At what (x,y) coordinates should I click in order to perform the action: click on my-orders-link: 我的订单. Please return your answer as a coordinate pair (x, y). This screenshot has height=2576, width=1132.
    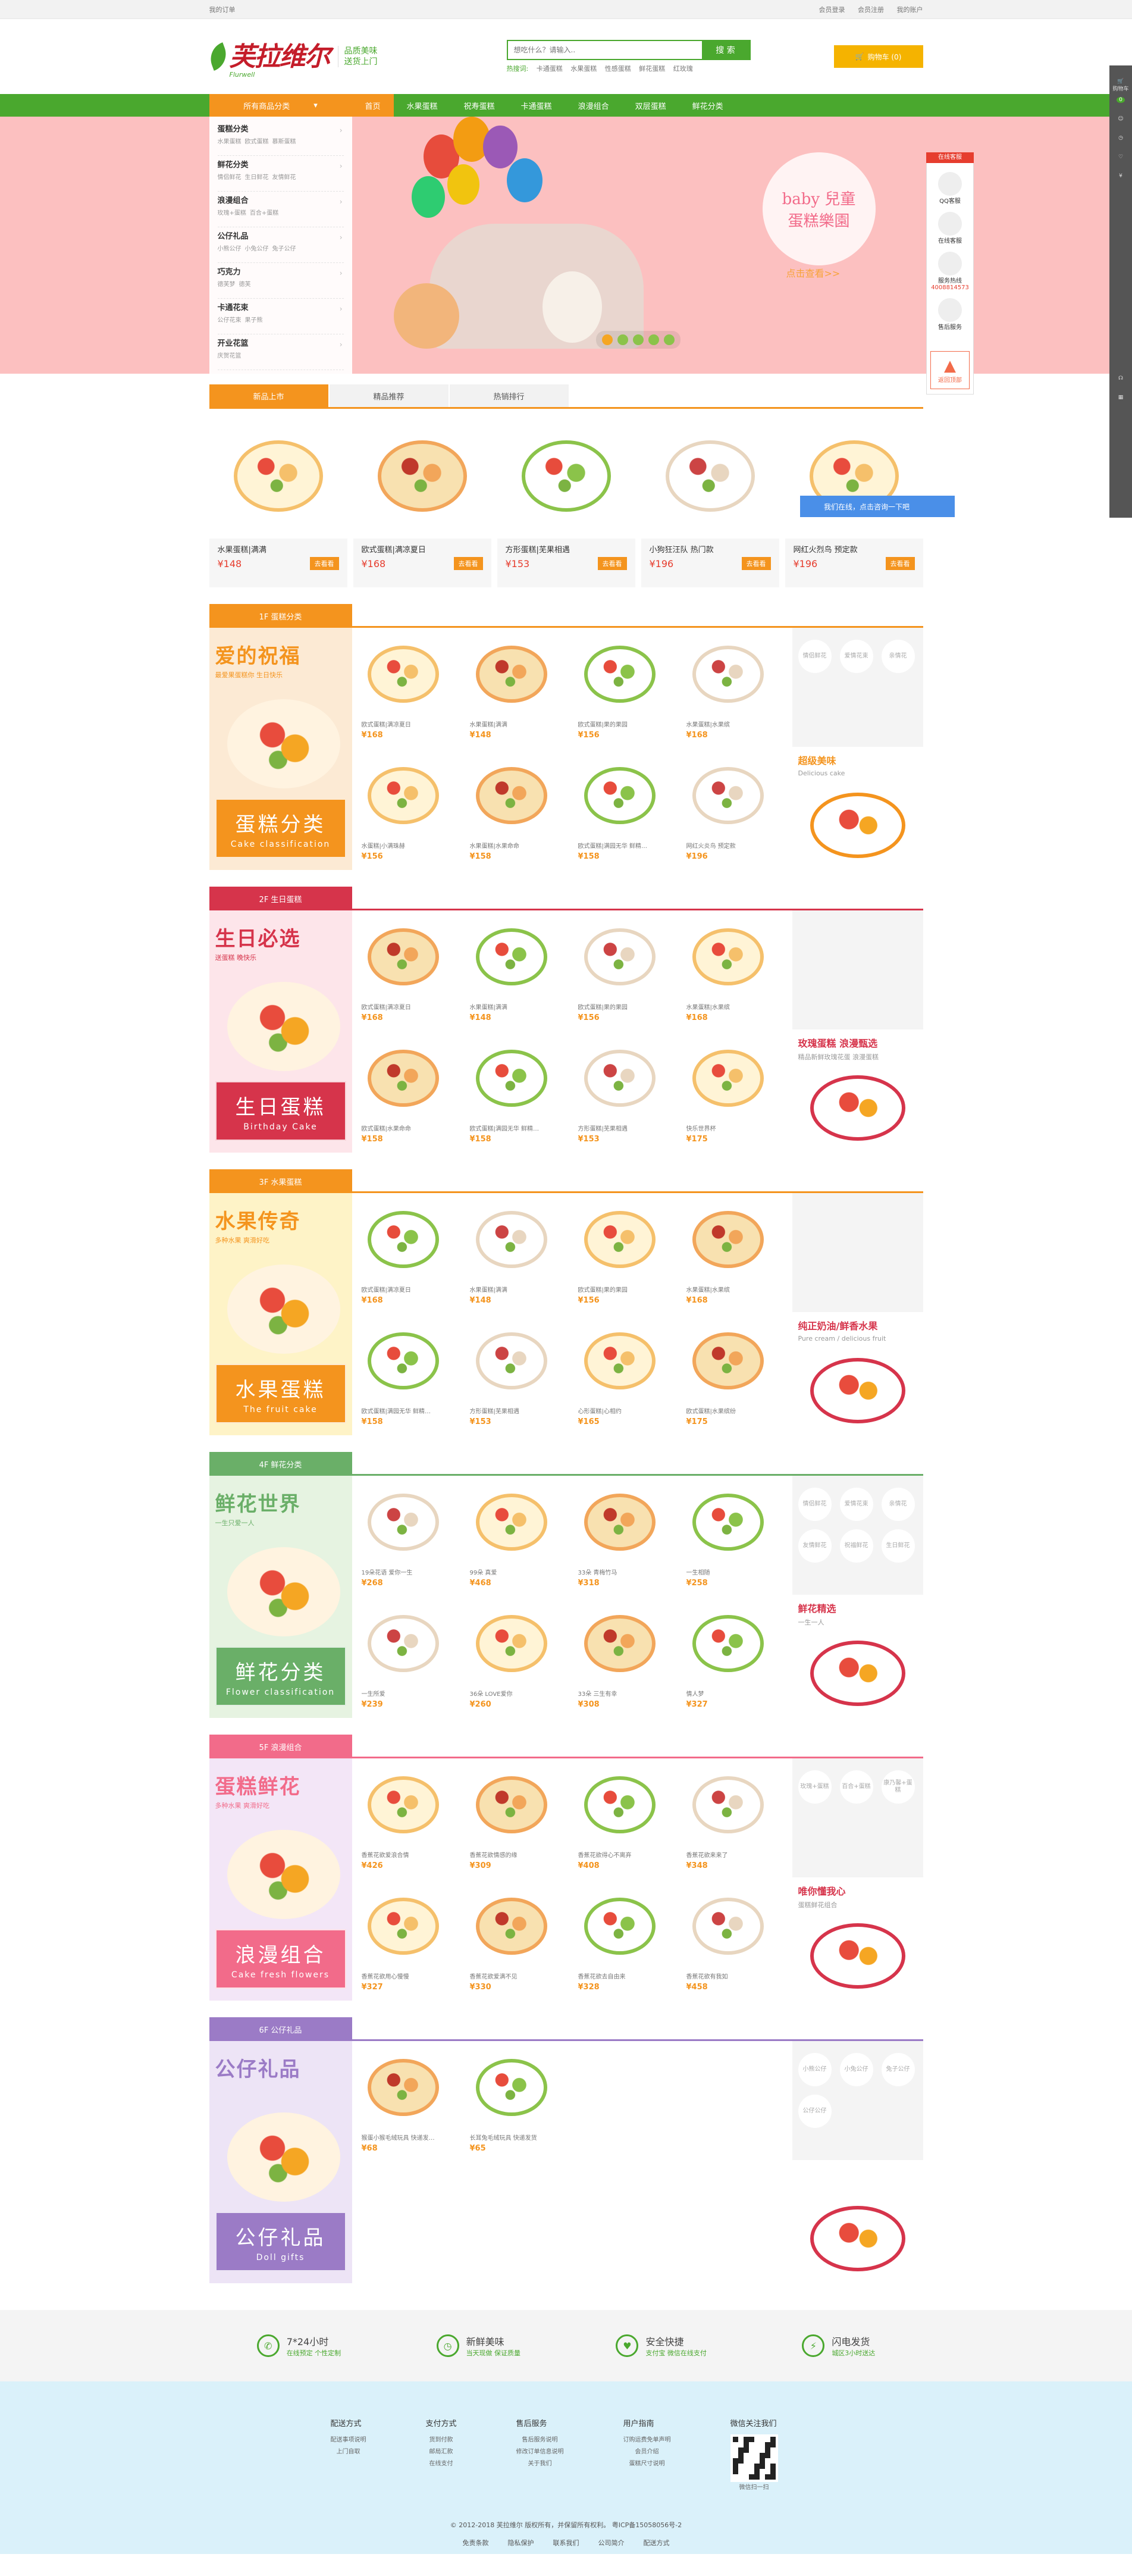
    Looking at the image, I should click on (222, 9).